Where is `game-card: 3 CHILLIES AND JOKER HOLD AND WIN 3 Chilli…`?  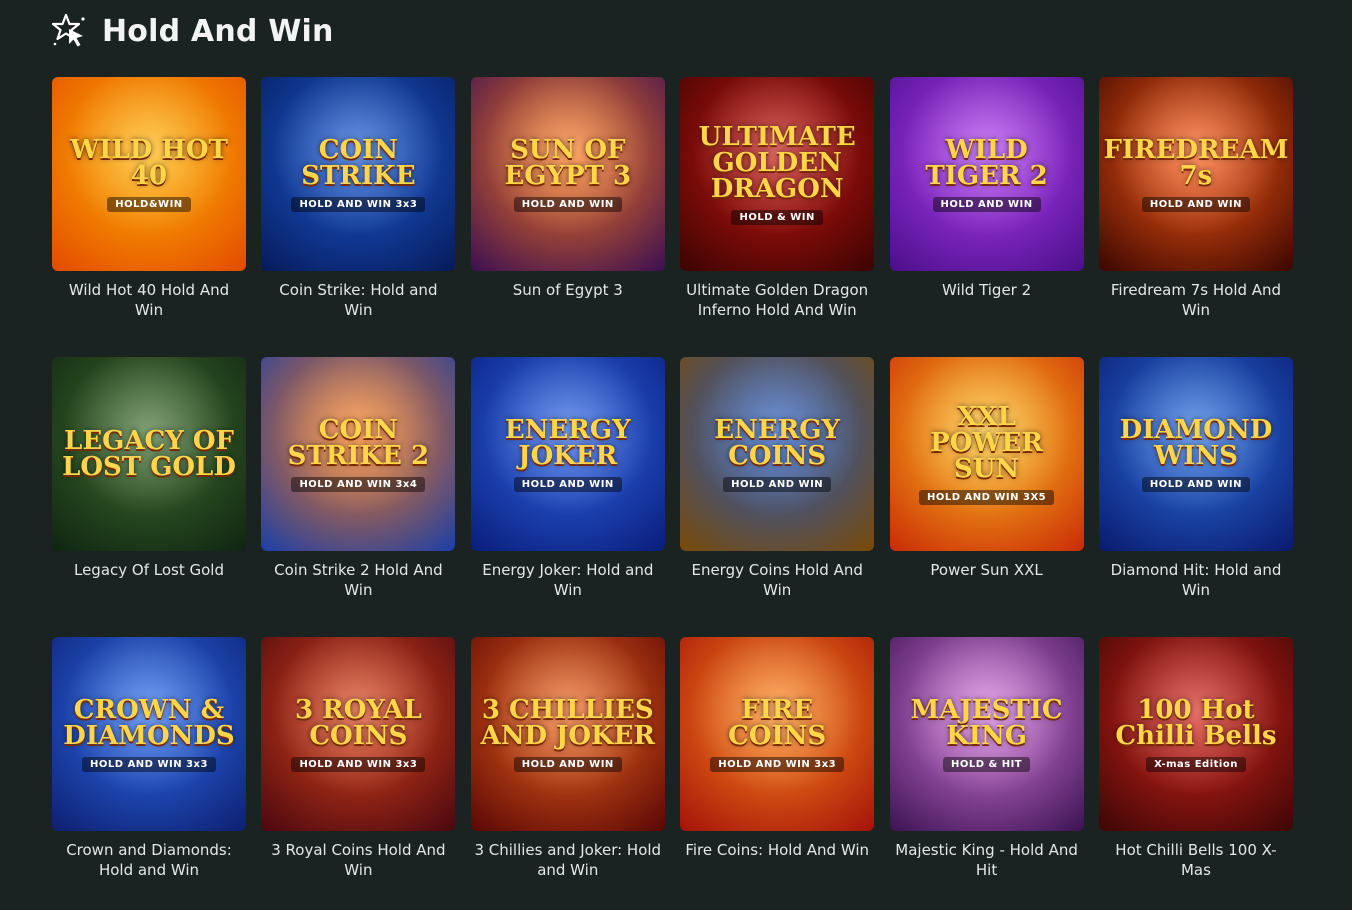
game-card: 3 CHILLIES AND JOKER HOLD AND WIN 3 Chilli… is located at coordinates (567, 773).